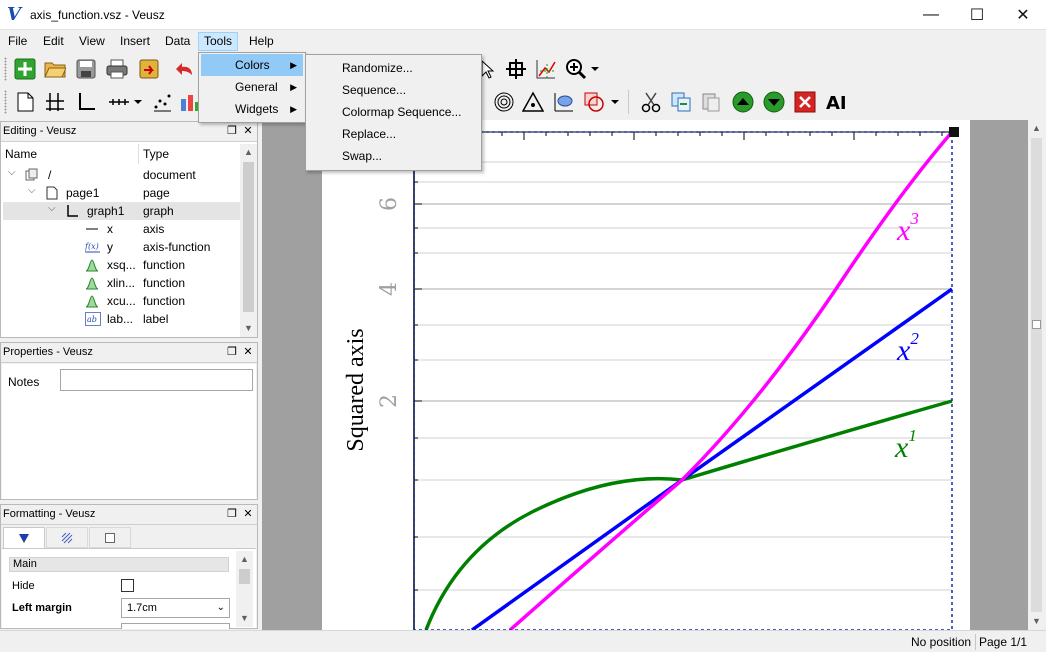 Image resolution: width=1046 pixels, height=652 pixels. What do you see at coordinates (252, 87) in the screenshot?
I see `tools-menu-general: General ▶` at bounding box center [252, 87].